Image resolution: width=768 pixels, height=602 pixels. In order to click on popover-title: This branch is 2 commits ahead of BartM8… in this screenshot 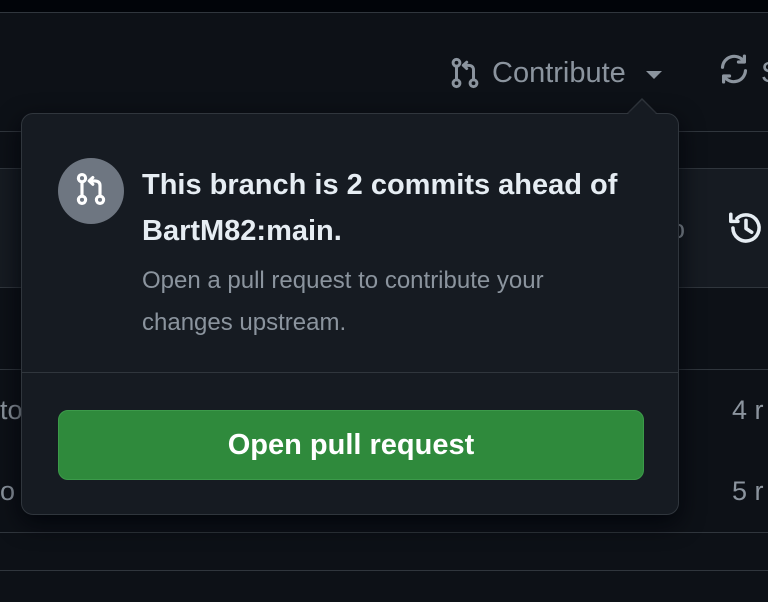, I will do `click(380, 208)`.